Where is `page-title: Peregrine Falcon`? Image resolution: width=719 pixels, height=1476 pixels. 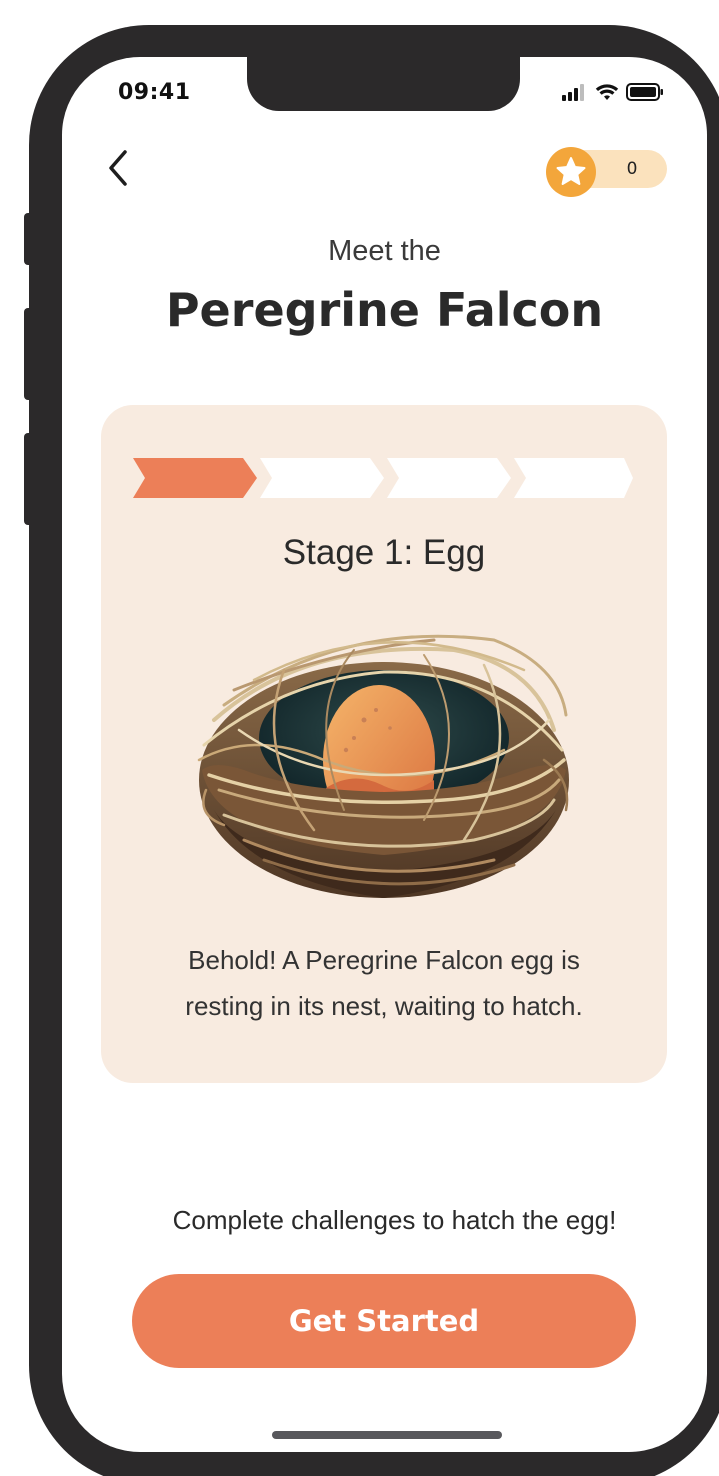 page-title: Peregrine Falcon is located at coordinates (384, 310).